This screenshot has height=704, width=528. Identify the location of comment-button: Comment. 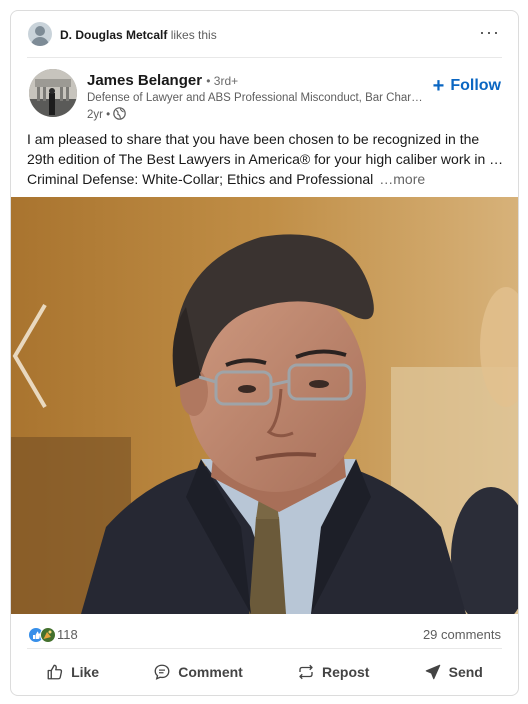
(198, 672).